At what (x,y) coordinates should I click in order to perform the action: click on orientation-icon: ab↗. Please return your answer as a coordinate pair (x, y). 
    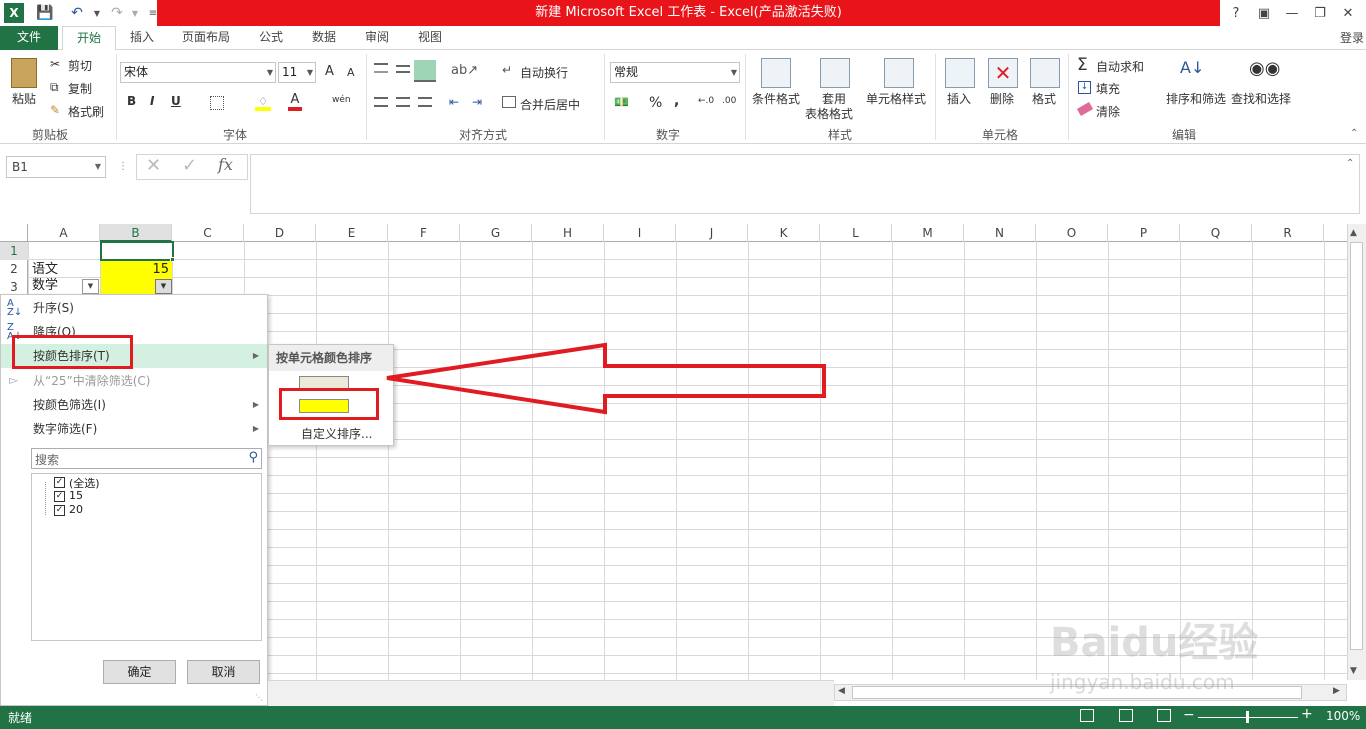
    Looking at the image, I should click on (464, 70).